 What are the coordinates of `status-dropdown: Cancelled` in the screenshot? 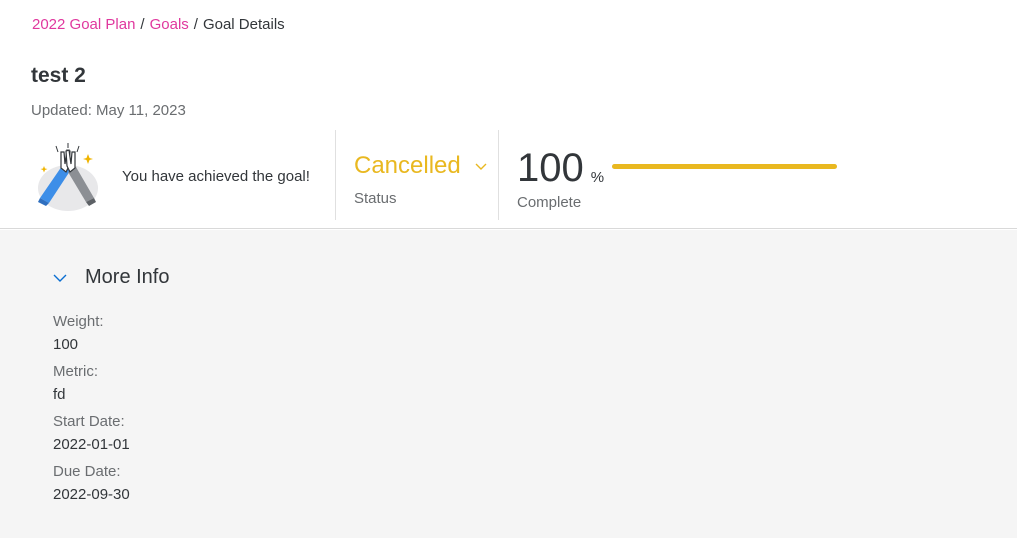 It's located at (420, 166).